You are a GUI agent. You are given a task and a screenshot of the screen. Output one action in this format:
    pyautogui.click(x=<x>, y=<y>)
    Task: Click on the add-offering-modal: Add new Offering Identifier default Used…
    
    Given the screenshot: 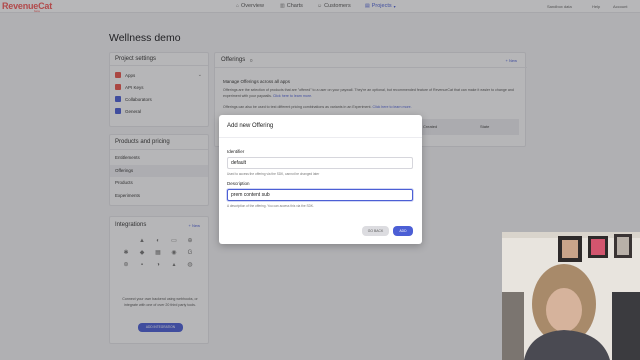 What is the action you would take?
    pyautogui.click(x=320, y=179)
    